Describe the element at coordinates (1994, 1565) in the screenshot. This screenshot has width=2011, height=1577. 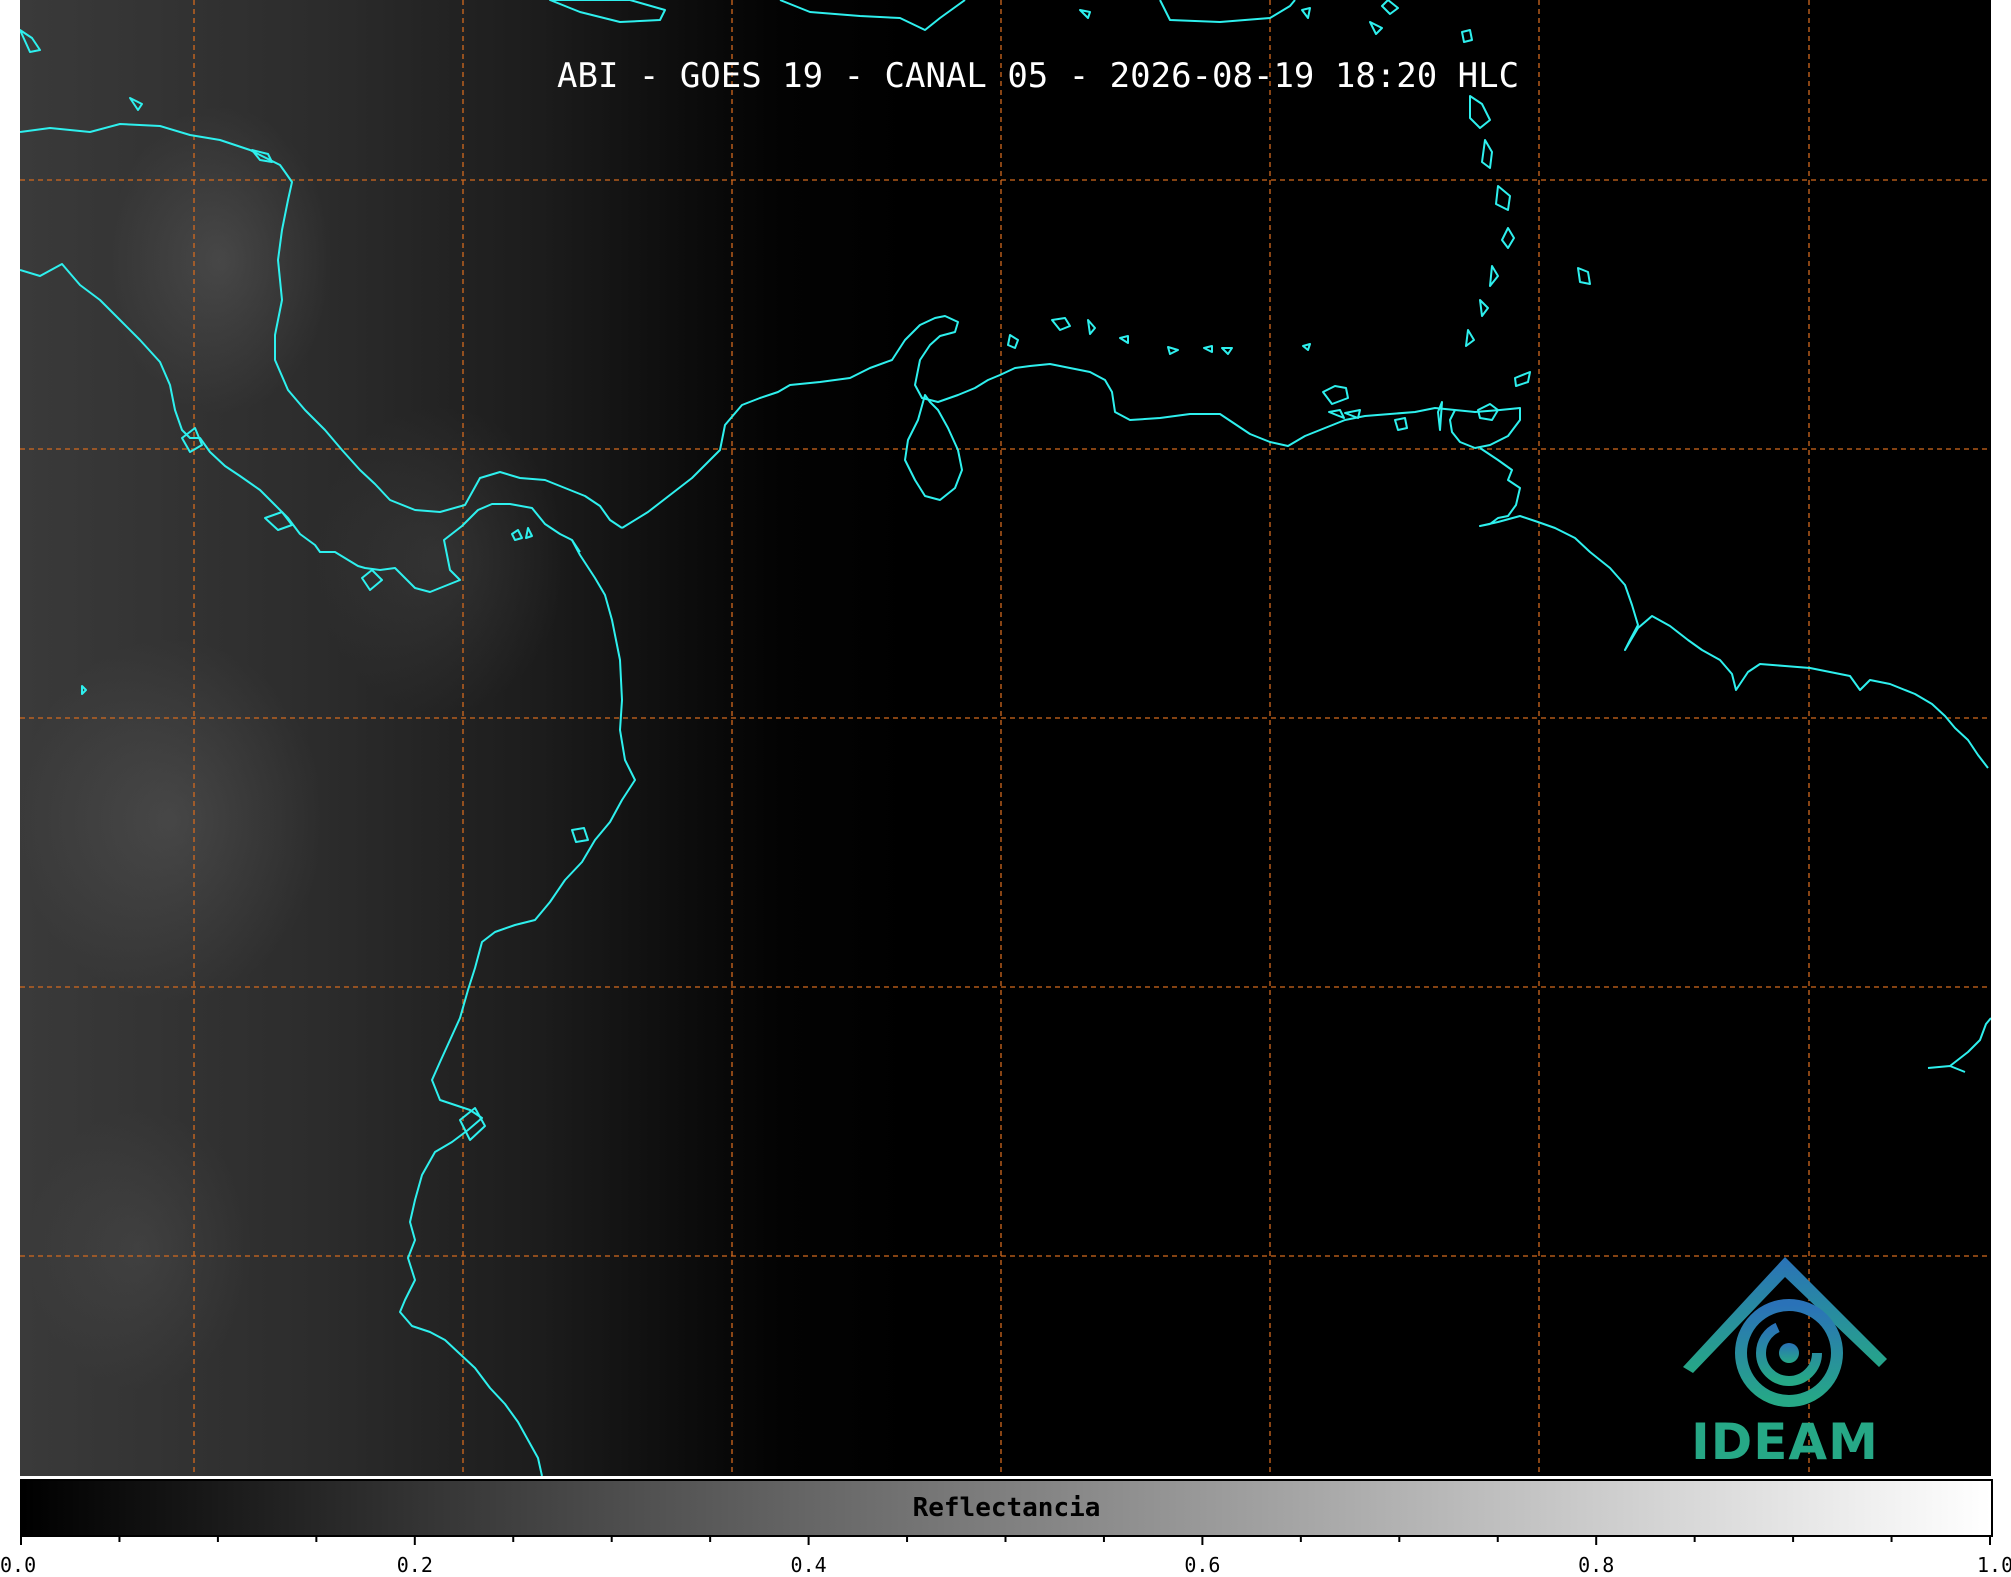
I see `colorbar-tick-label: 1.0` at that location.